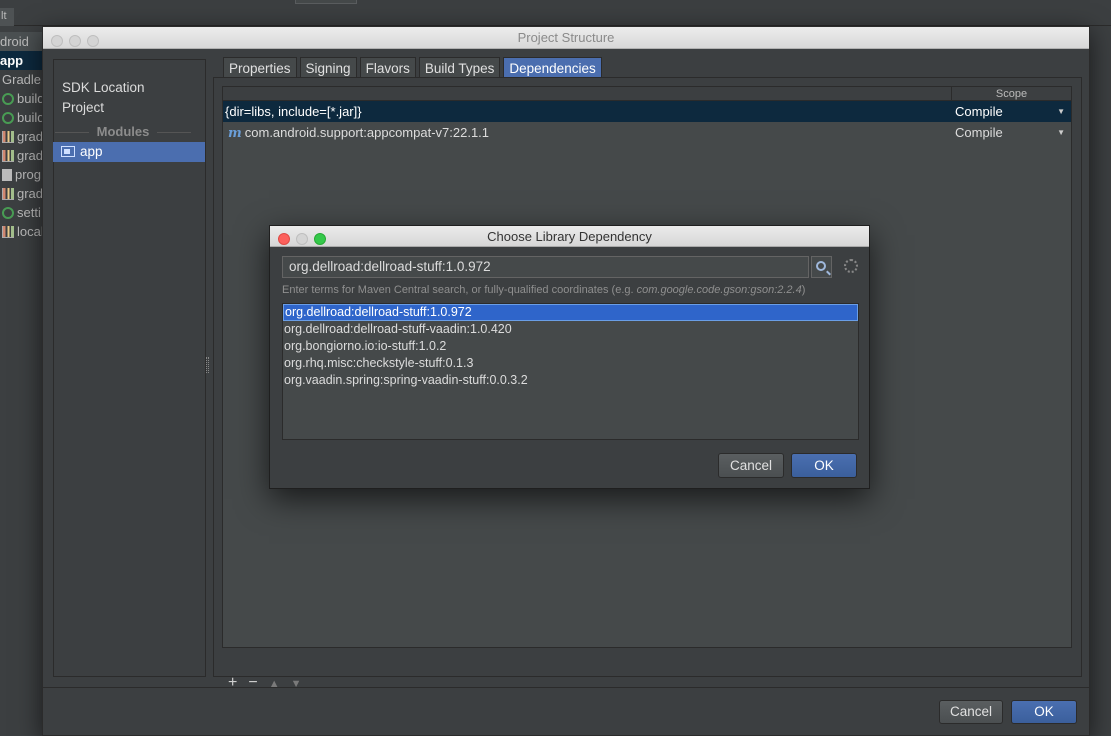 This screenshot has height=736, width=1111. What do you see at coordinates (1011, 94) in the screenshot?
I see `scope-column-header: Scope` at bounding box center [1011, 94].